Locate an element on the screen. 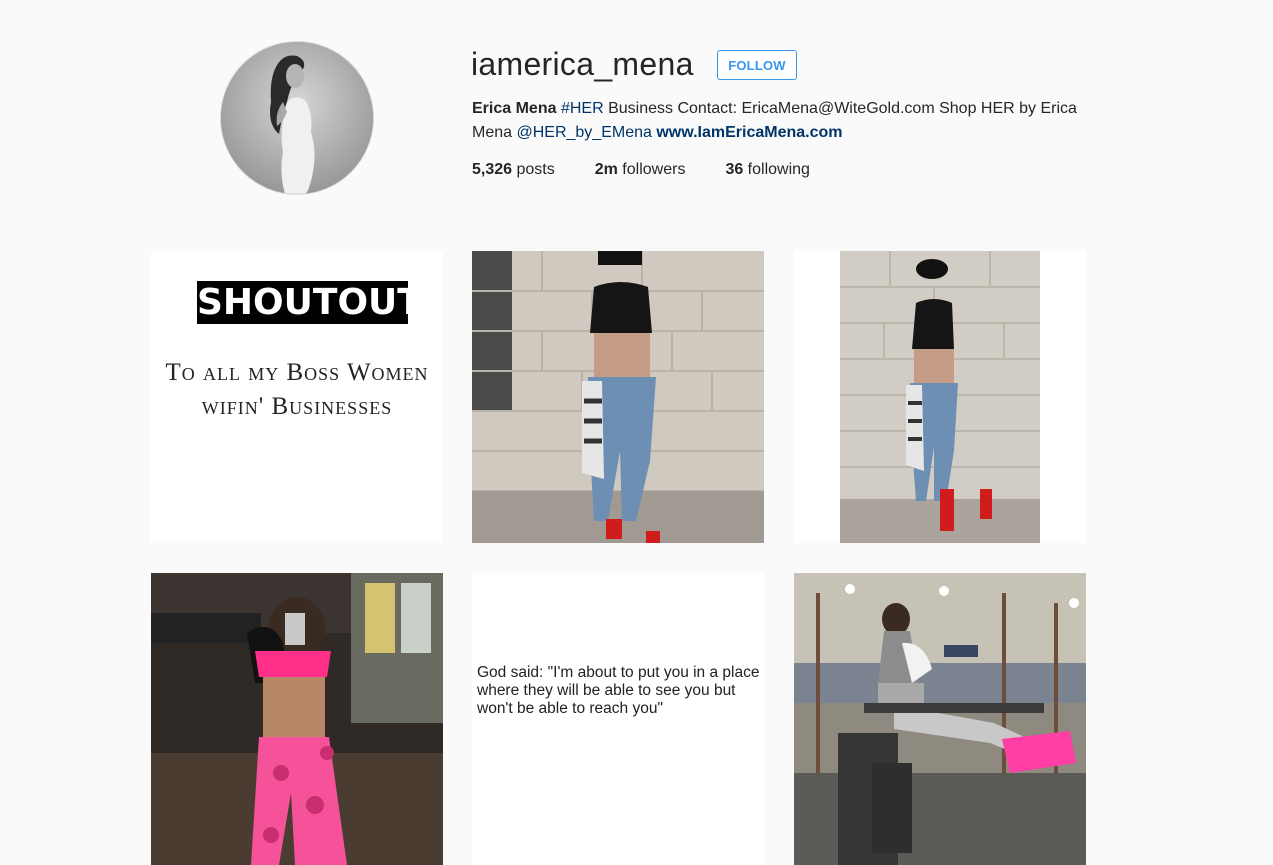 The width and height of the screenshot is (1273, 865). post-photo-gym-workout is located at coordinates (940, 719).